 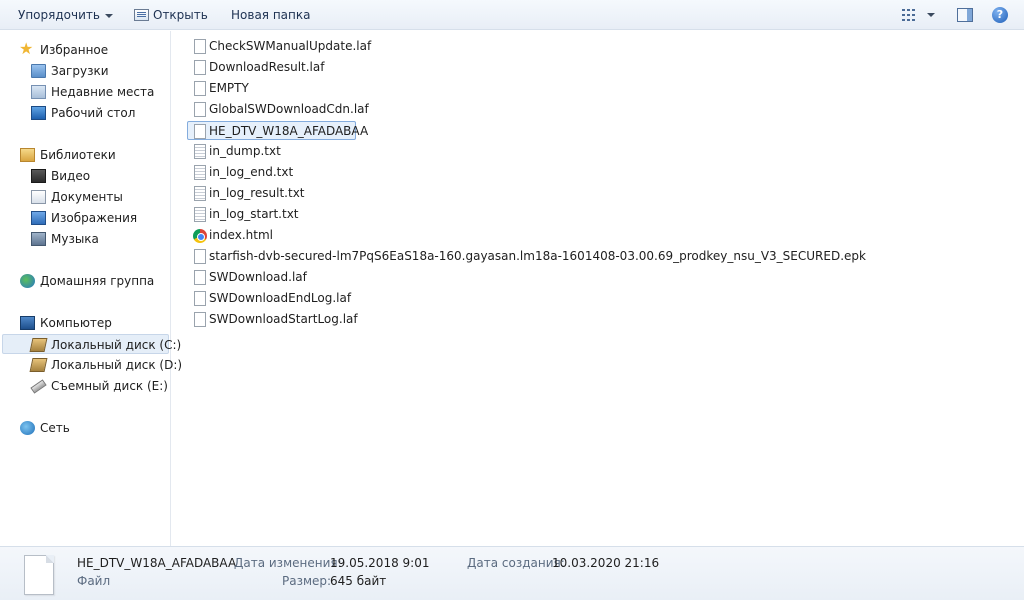 What do you see at coordinates (606, 563) in the screenshot?
I see `details-created-value: 10.03.2020 21:16` at bounding box center [606, 563].